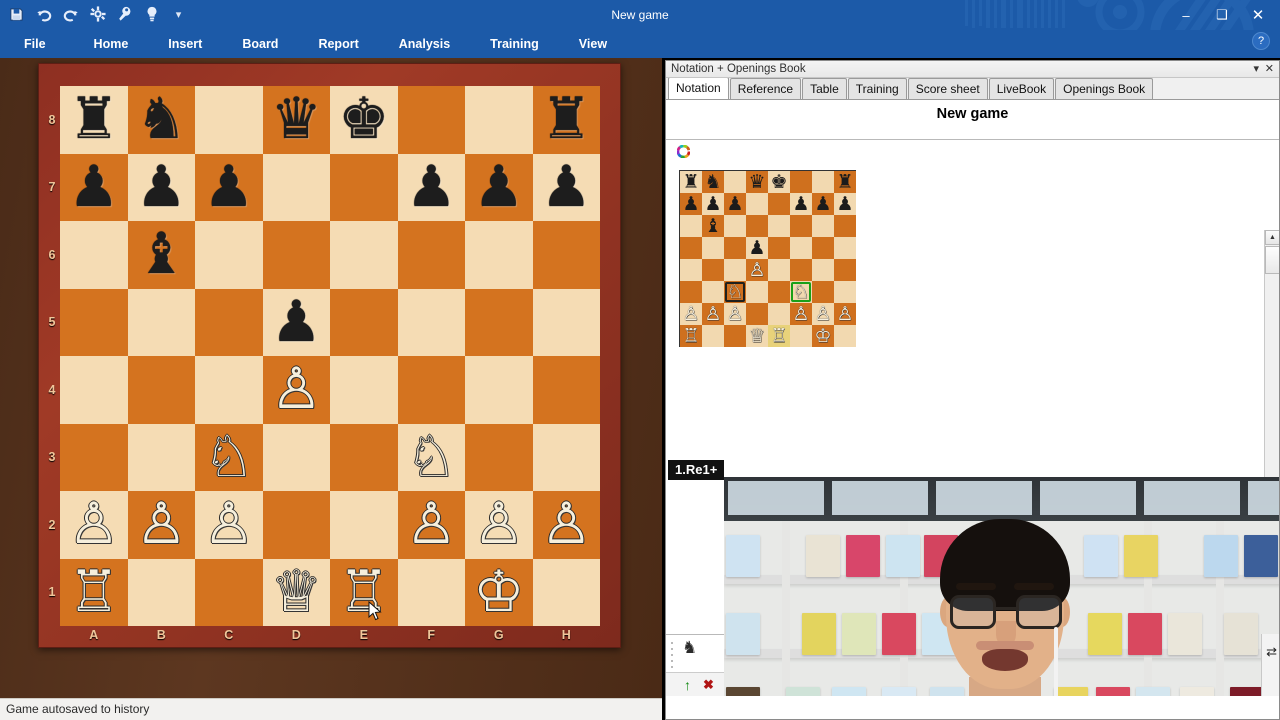 The width and height of the screenshot is (1280, 720). What do you see at coordinates (713, 182) in the screenshot?
I see `mini-square-b8: ♞` at bounding box center [713, 182].